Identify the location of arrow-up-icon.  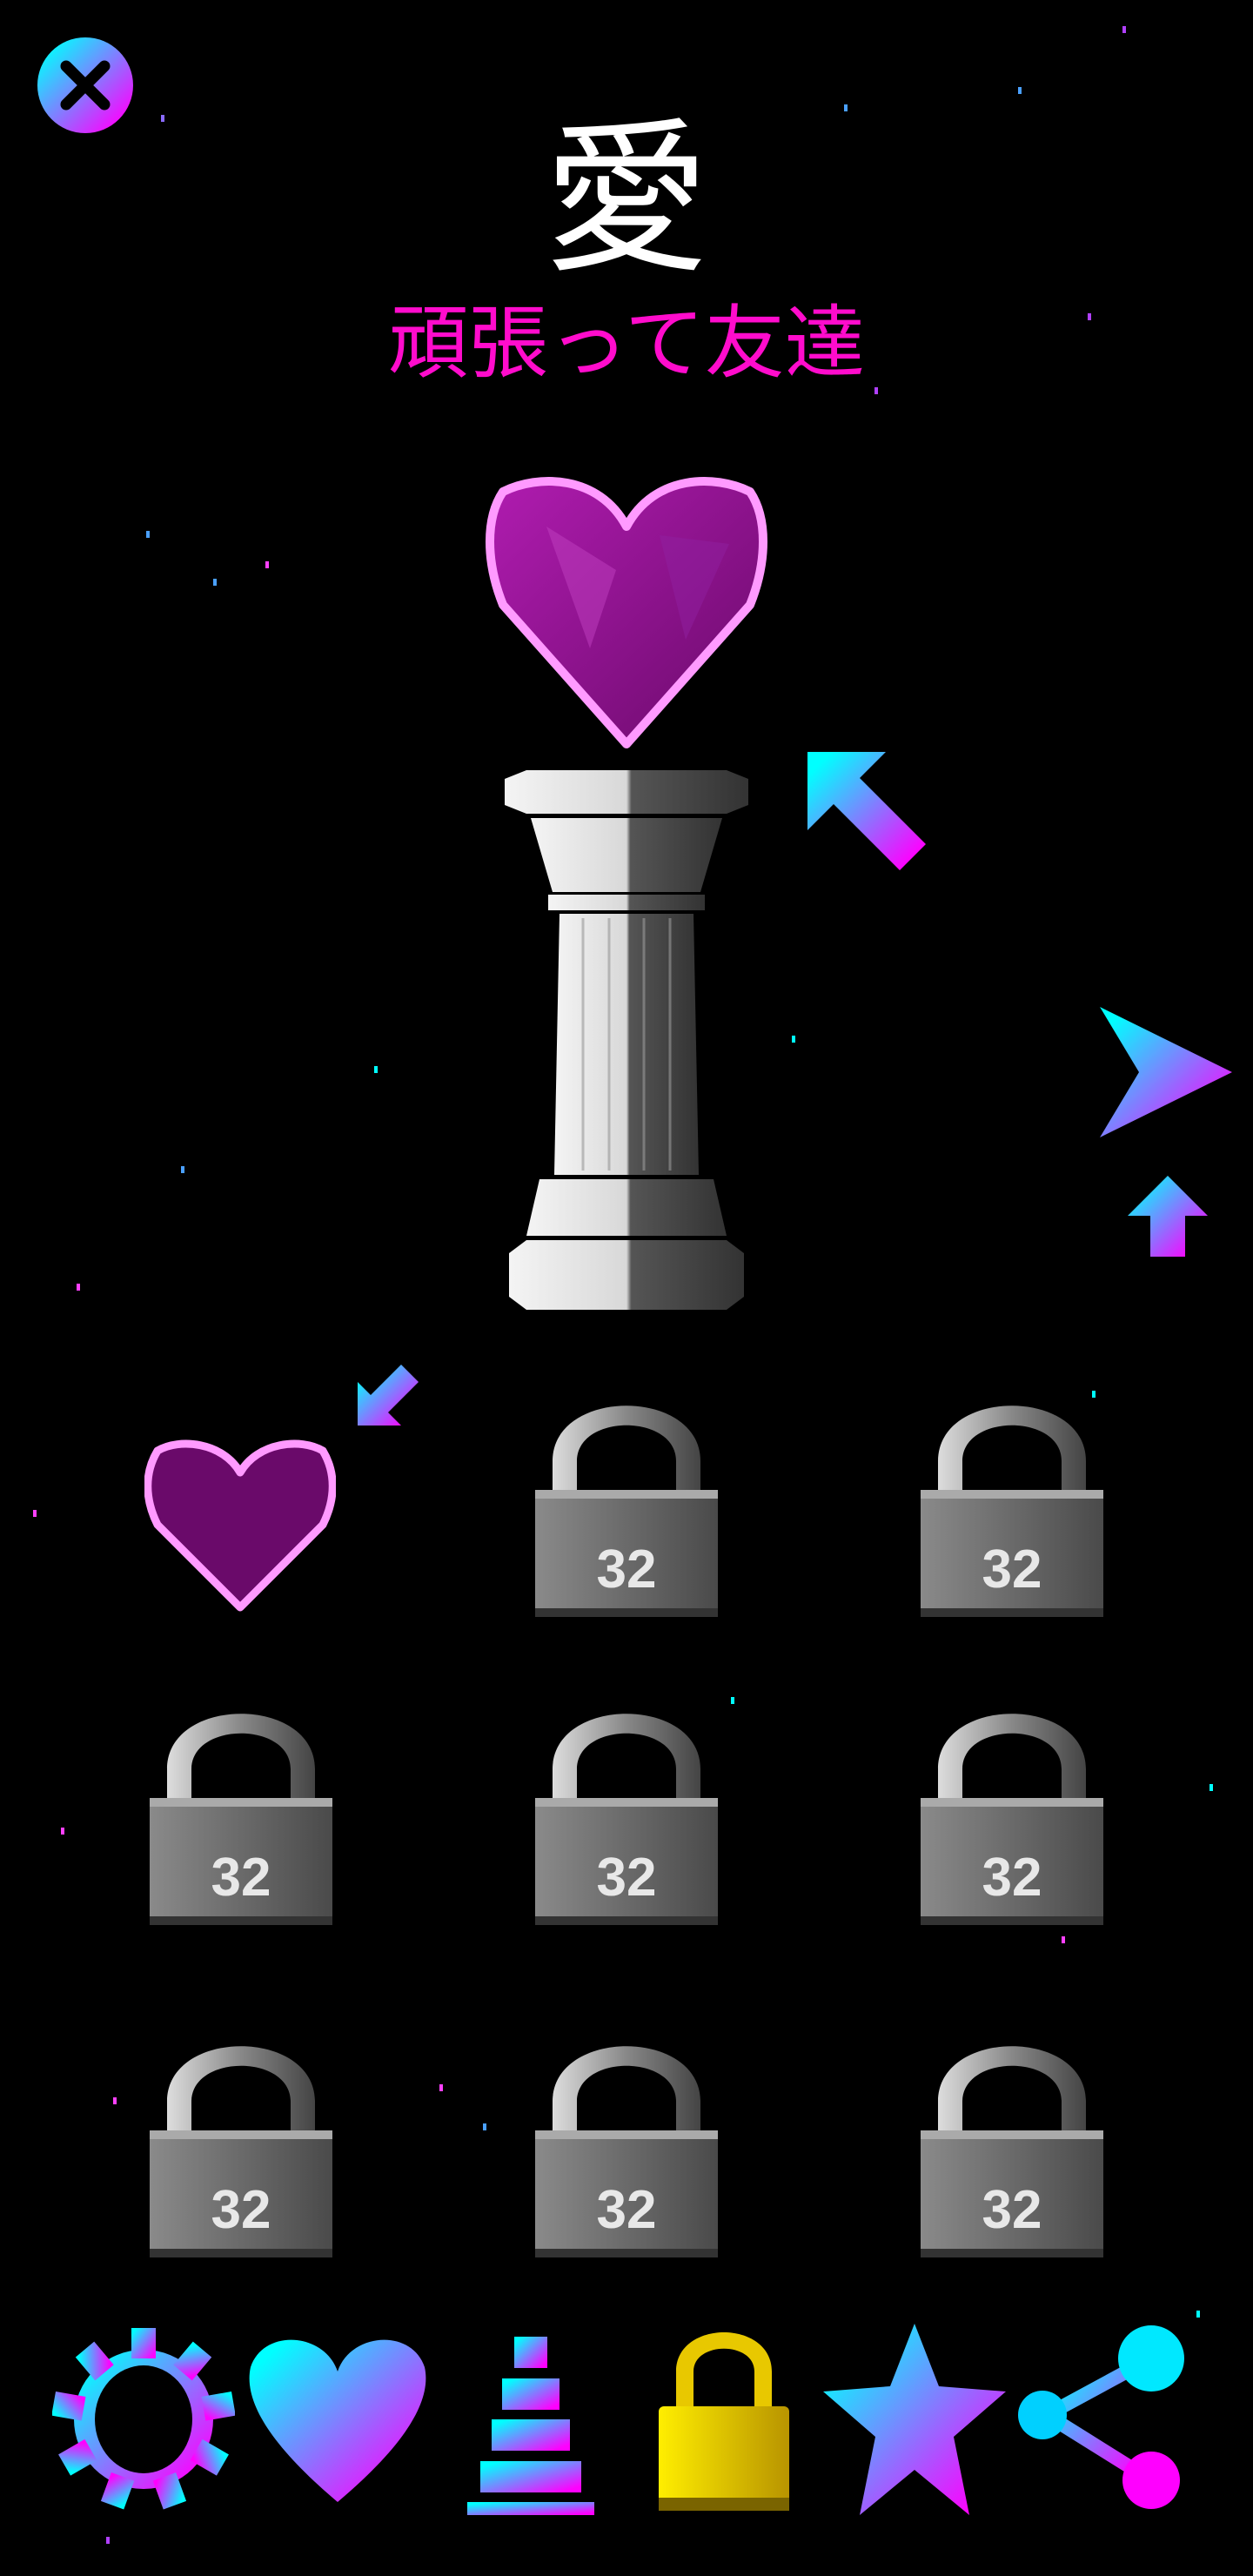
(1168, 1218).